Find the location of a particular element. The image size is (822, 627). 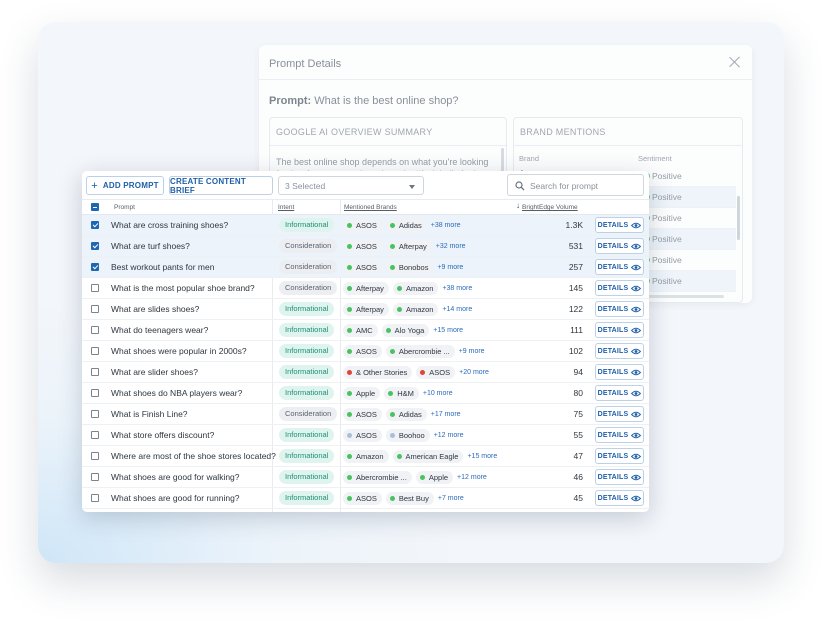

mentions-vertical-scrollbar is located at coordinates (738, 218).